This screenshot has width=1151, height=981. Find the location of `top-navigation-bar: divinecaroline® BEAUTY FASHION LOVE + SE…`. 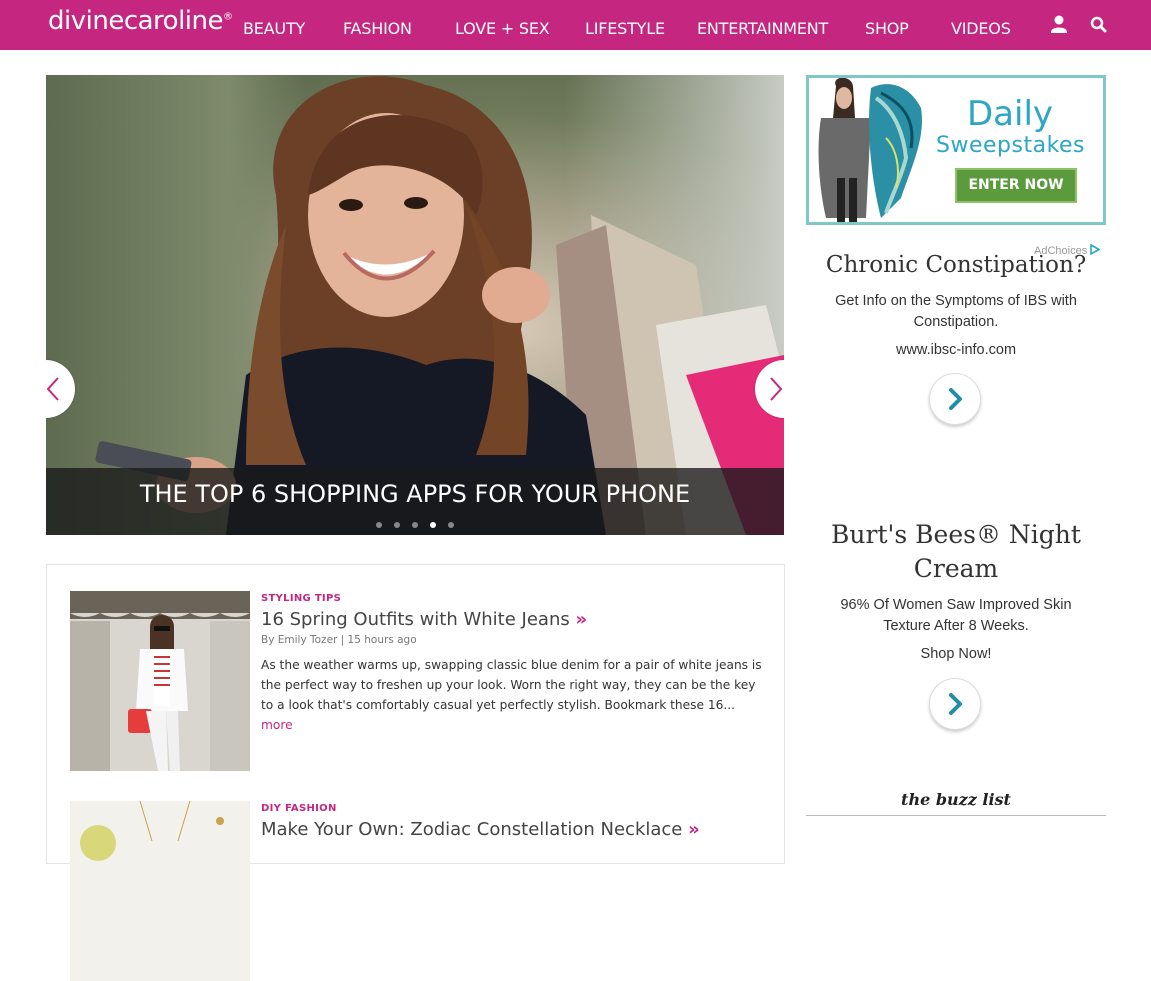

top-navigation-bar: divinecaroline® BEAUTY FASHION LOVE + SE… is located at coordinates (575, 25).